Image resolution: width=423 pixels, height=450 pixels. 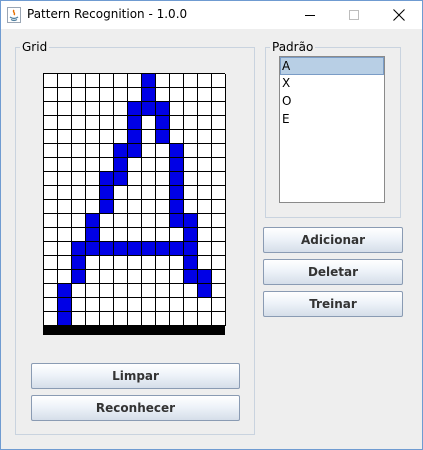 What do you see at coordinates (332, 129) in the screenshot?
I see `pattern-list: AXOE` at bounding box center [332, 129].